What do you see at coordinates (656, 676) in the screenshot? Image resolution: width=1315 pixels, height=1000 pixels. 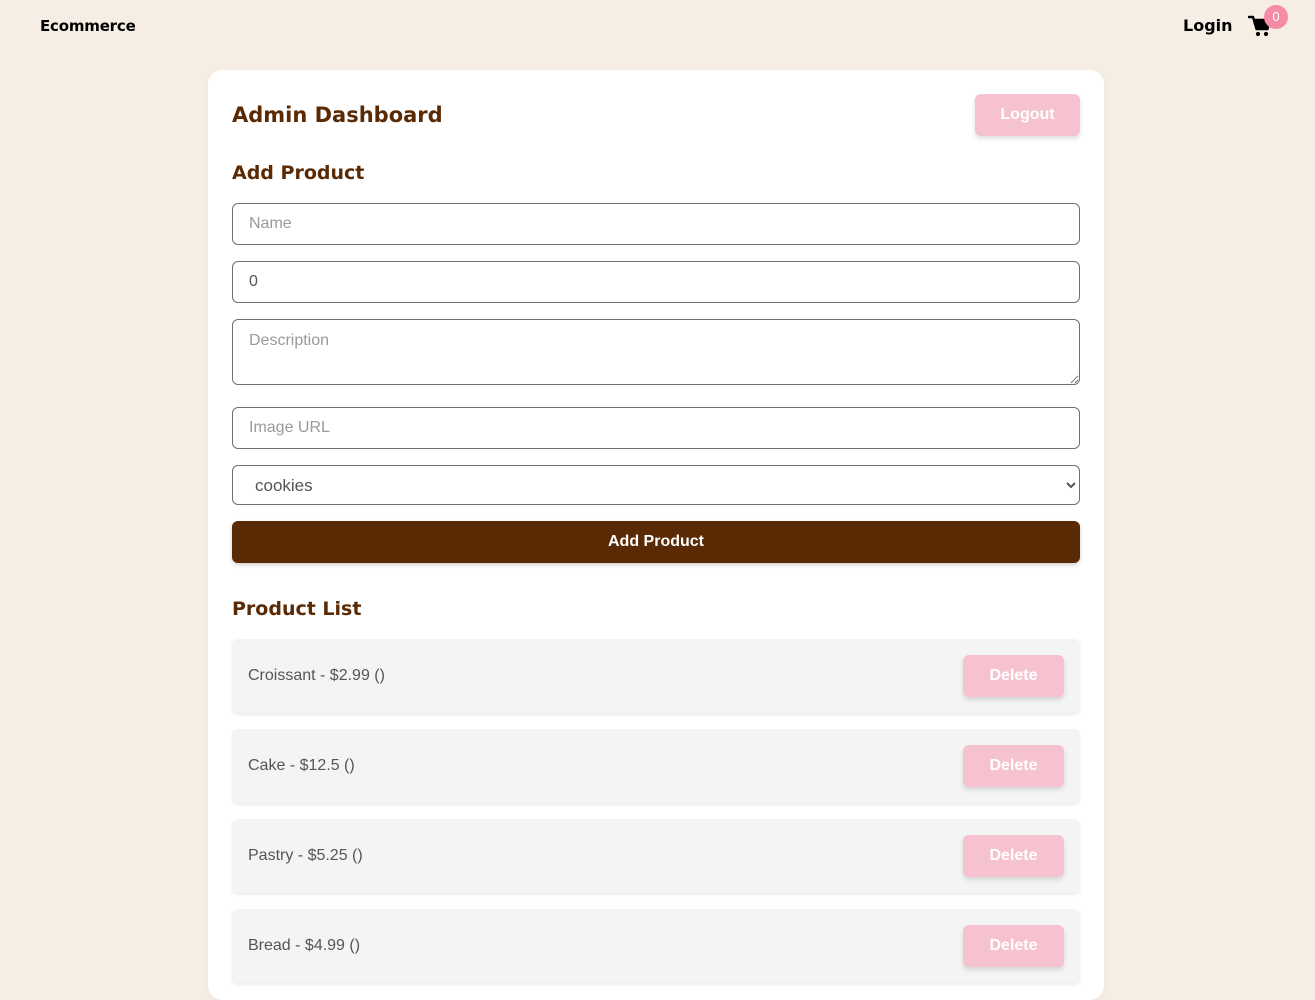 I see `product-list-item: Croissant - $2.99 () Delete` at bounding box center [656, 676].